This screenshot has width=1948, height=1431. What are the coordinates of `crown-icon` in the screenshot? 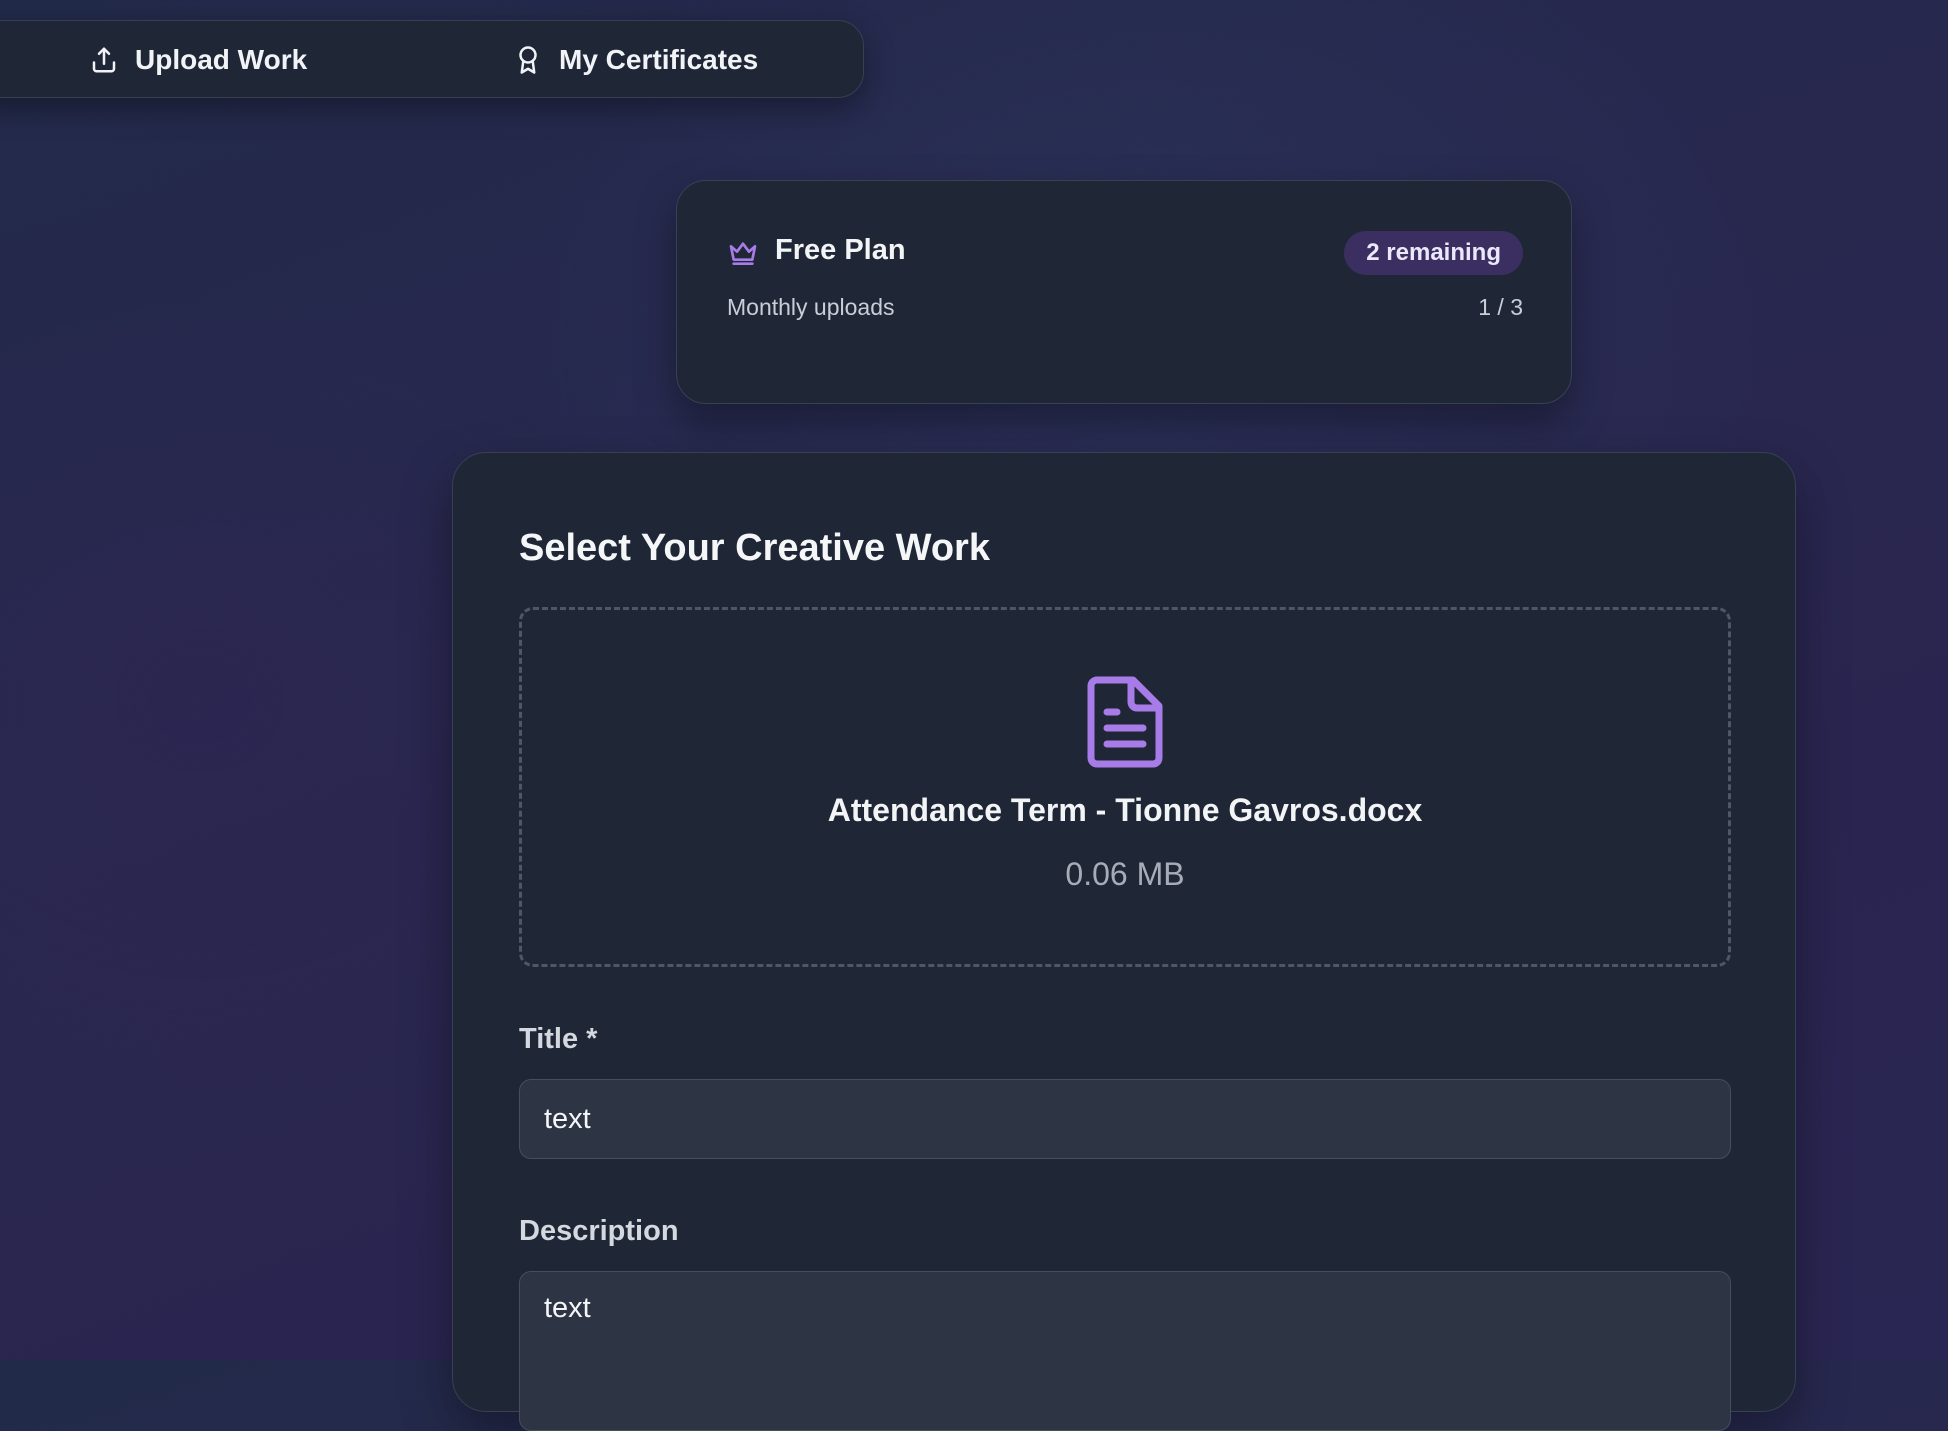 It's located at (743, 253).